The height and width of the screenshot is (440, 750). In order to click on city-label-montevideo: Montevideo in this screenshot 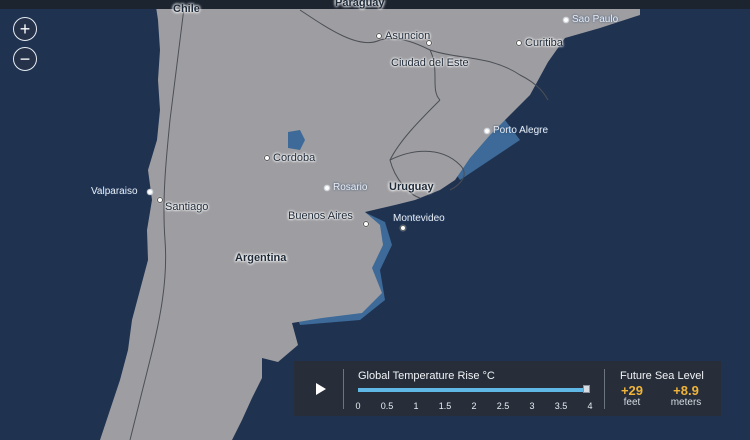, I will do `click(419, 218)`.